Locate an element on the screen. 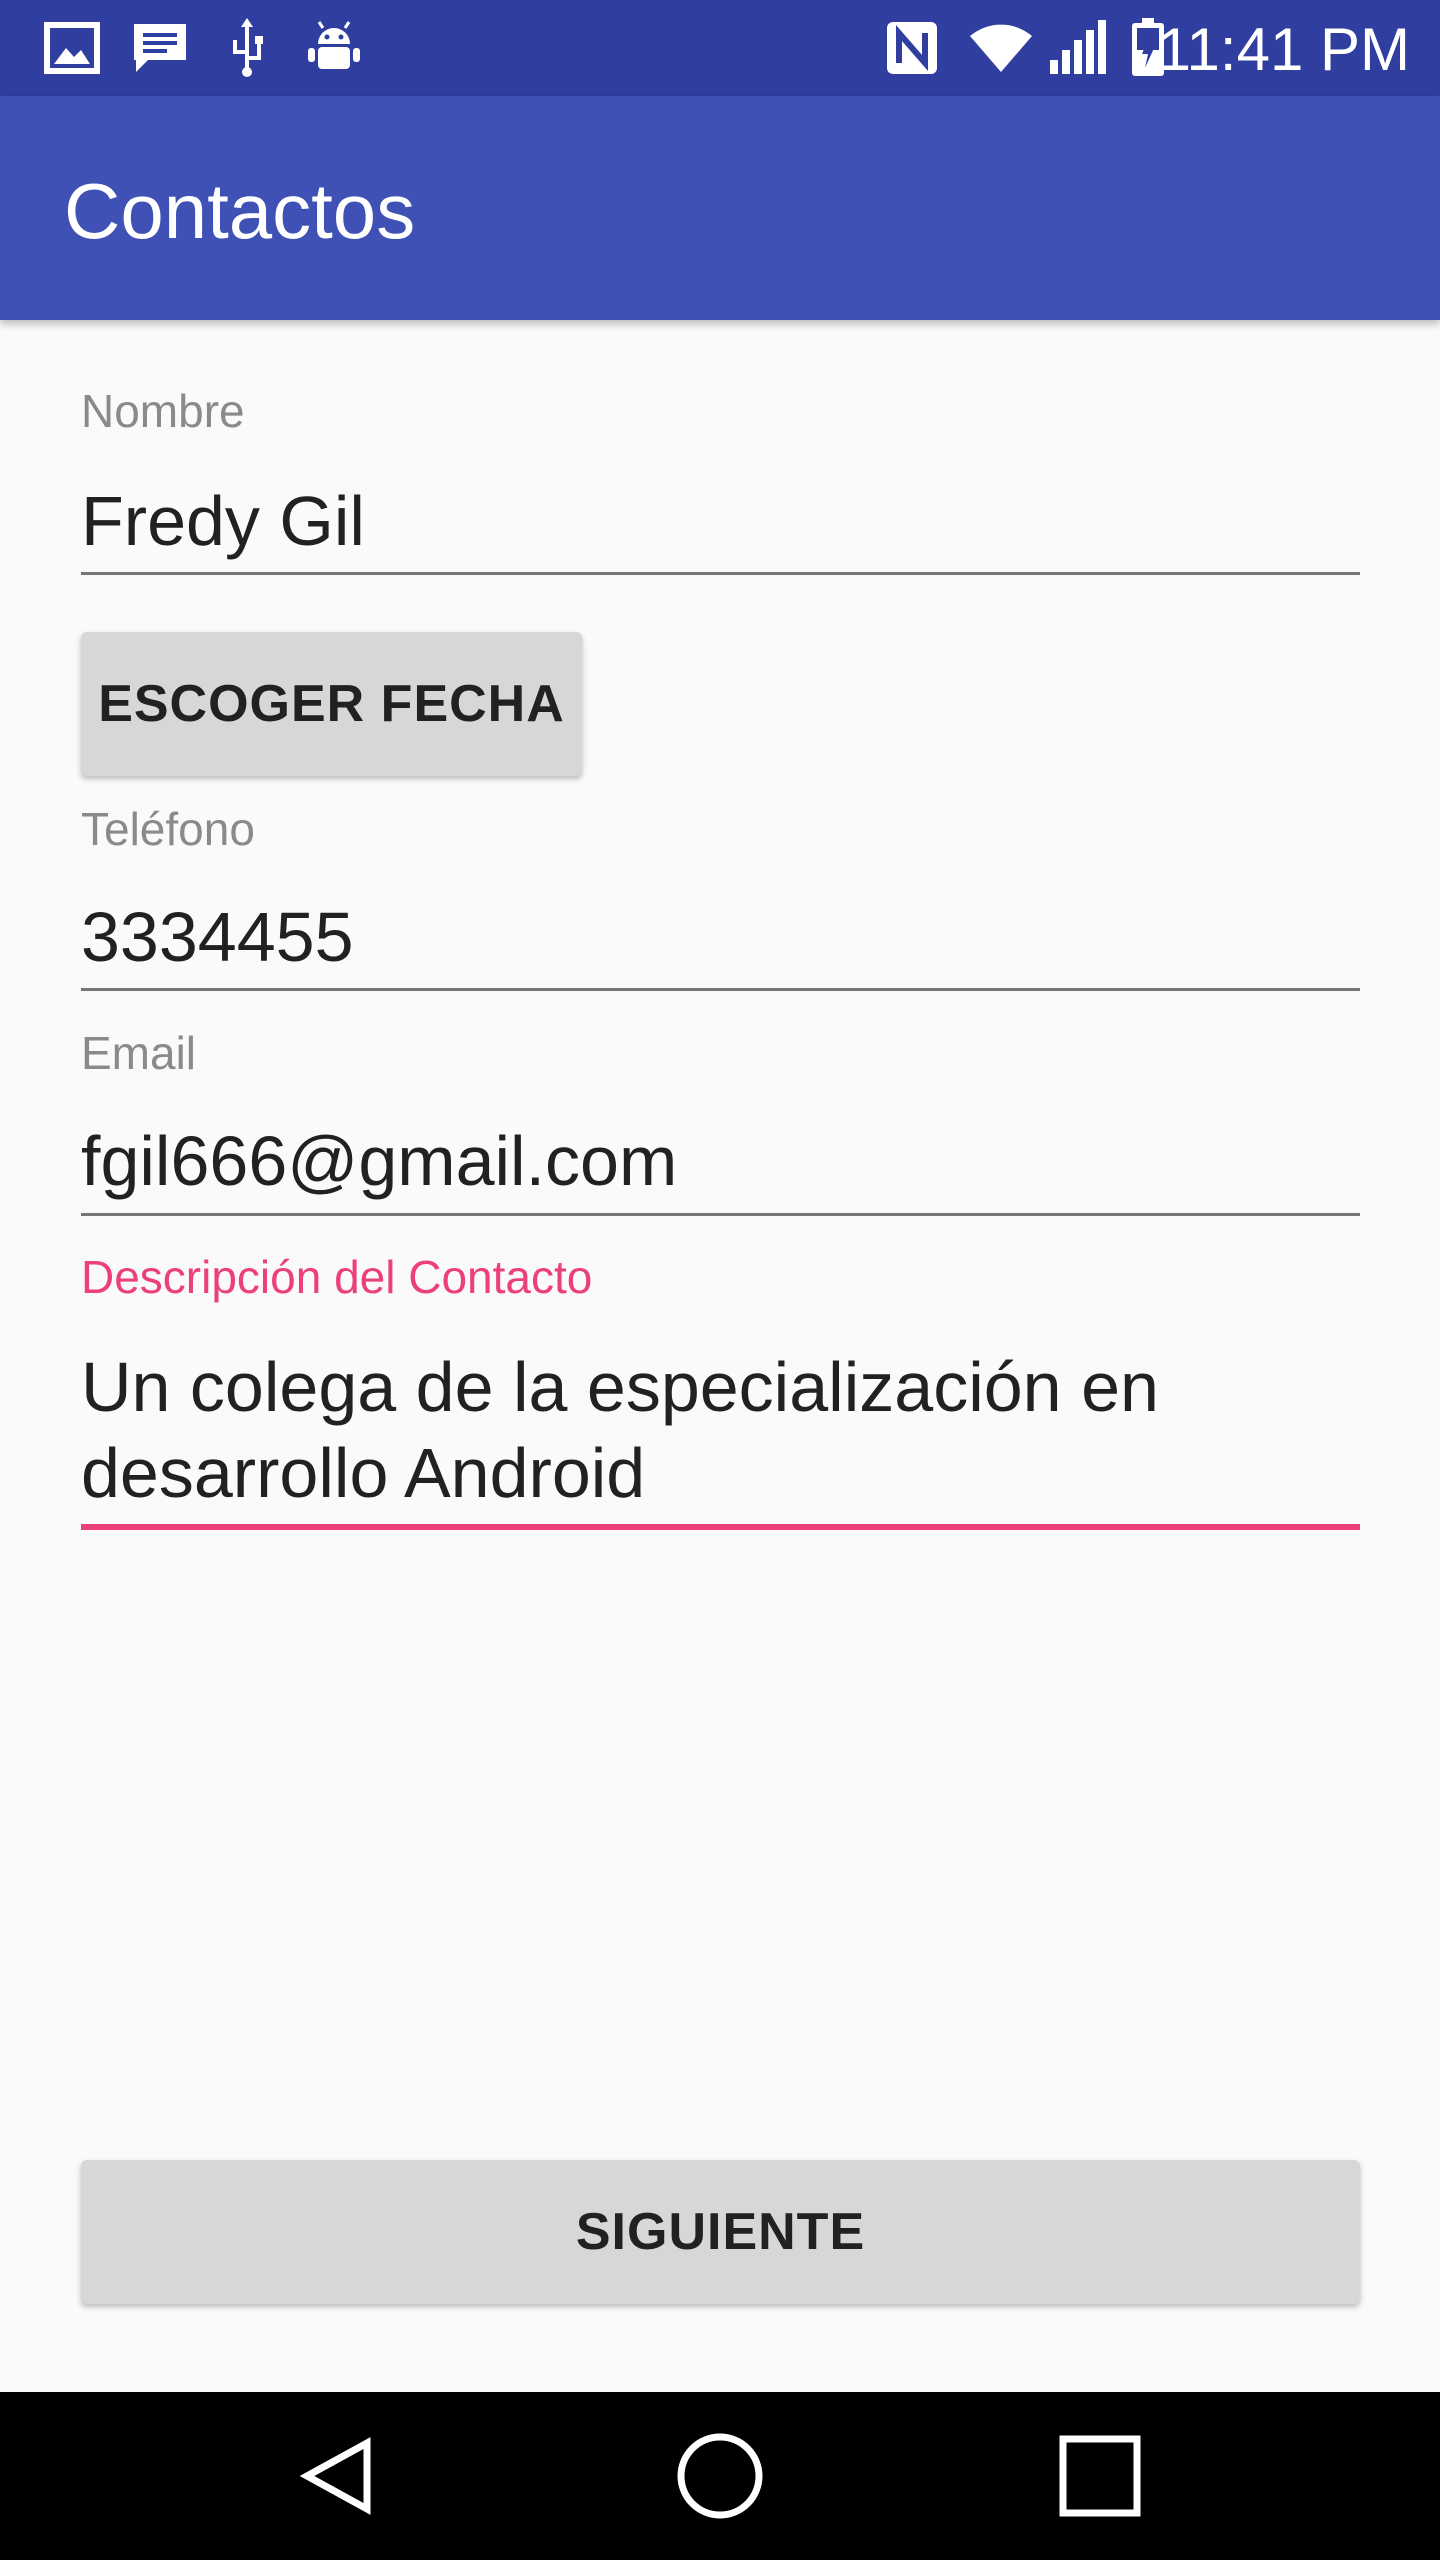 This screenshot has height=2560, width=1440. descripcion-underline is located at coordinates (720, 1527).